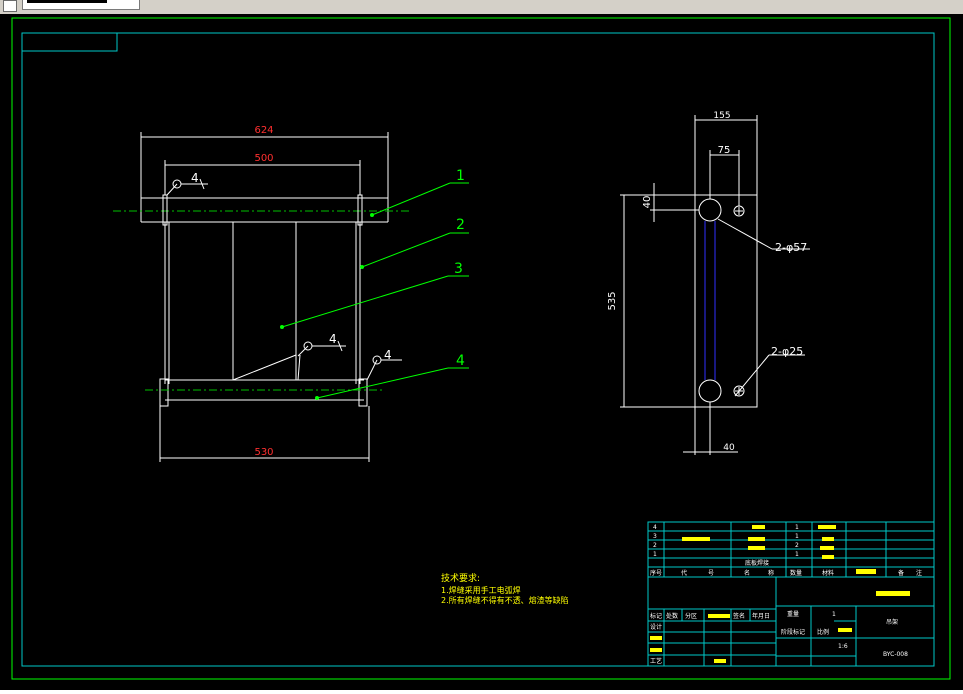 This screenshot has height=694, width=963. What do you see at coordinates (791, 247) in the screenshot?
I see `large-holes-label: 2-φ57` at bounding box center [791, 247].